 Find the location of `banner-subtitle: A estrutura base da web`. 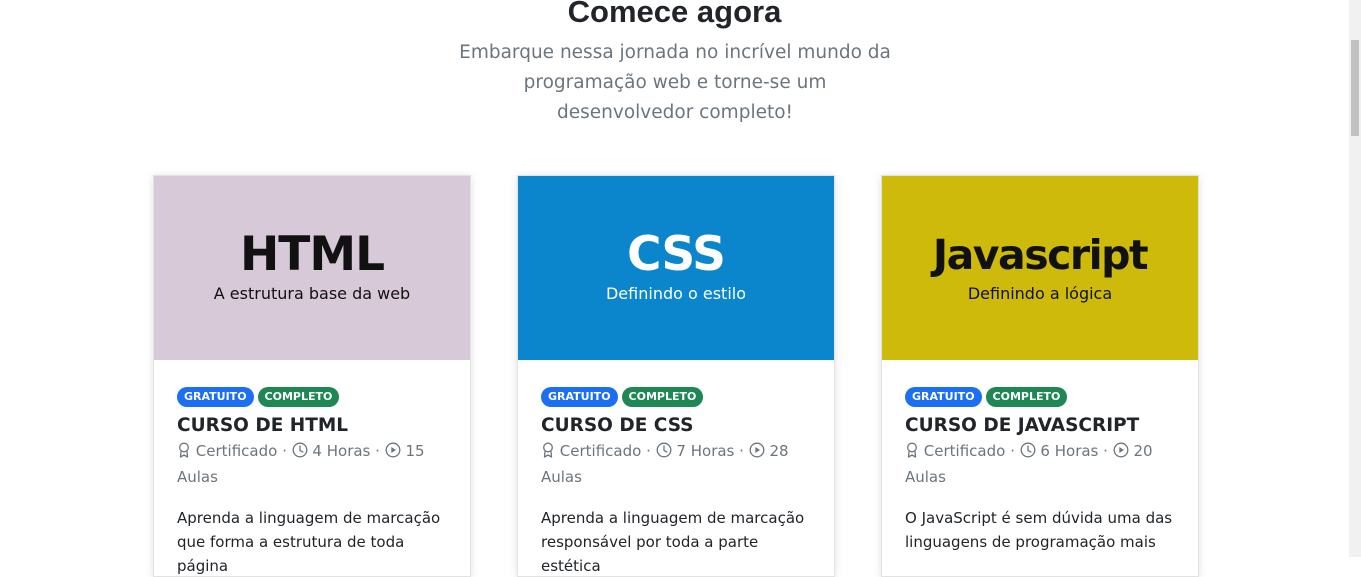

banner-subtitle: A estrutura base da web is located at coordinates (312, 293).